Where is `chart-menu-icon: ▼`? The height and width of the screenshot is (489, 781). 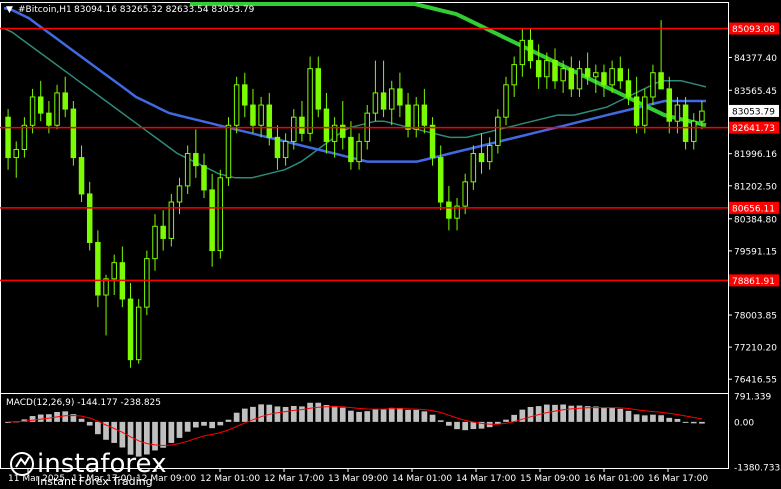 chart-menu-icon: ▼ is located at coordinates (9, 10).